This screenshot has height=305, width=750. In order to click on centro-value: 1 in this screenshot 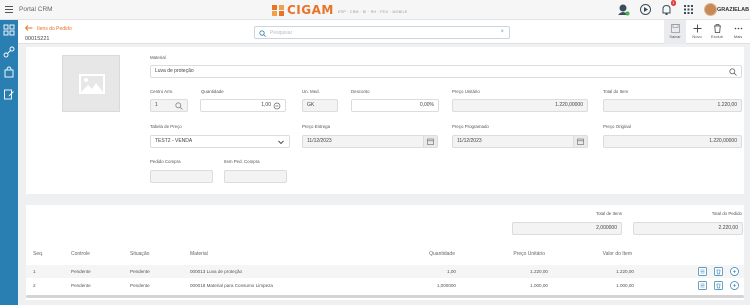, I will do `click(156, 105)`.